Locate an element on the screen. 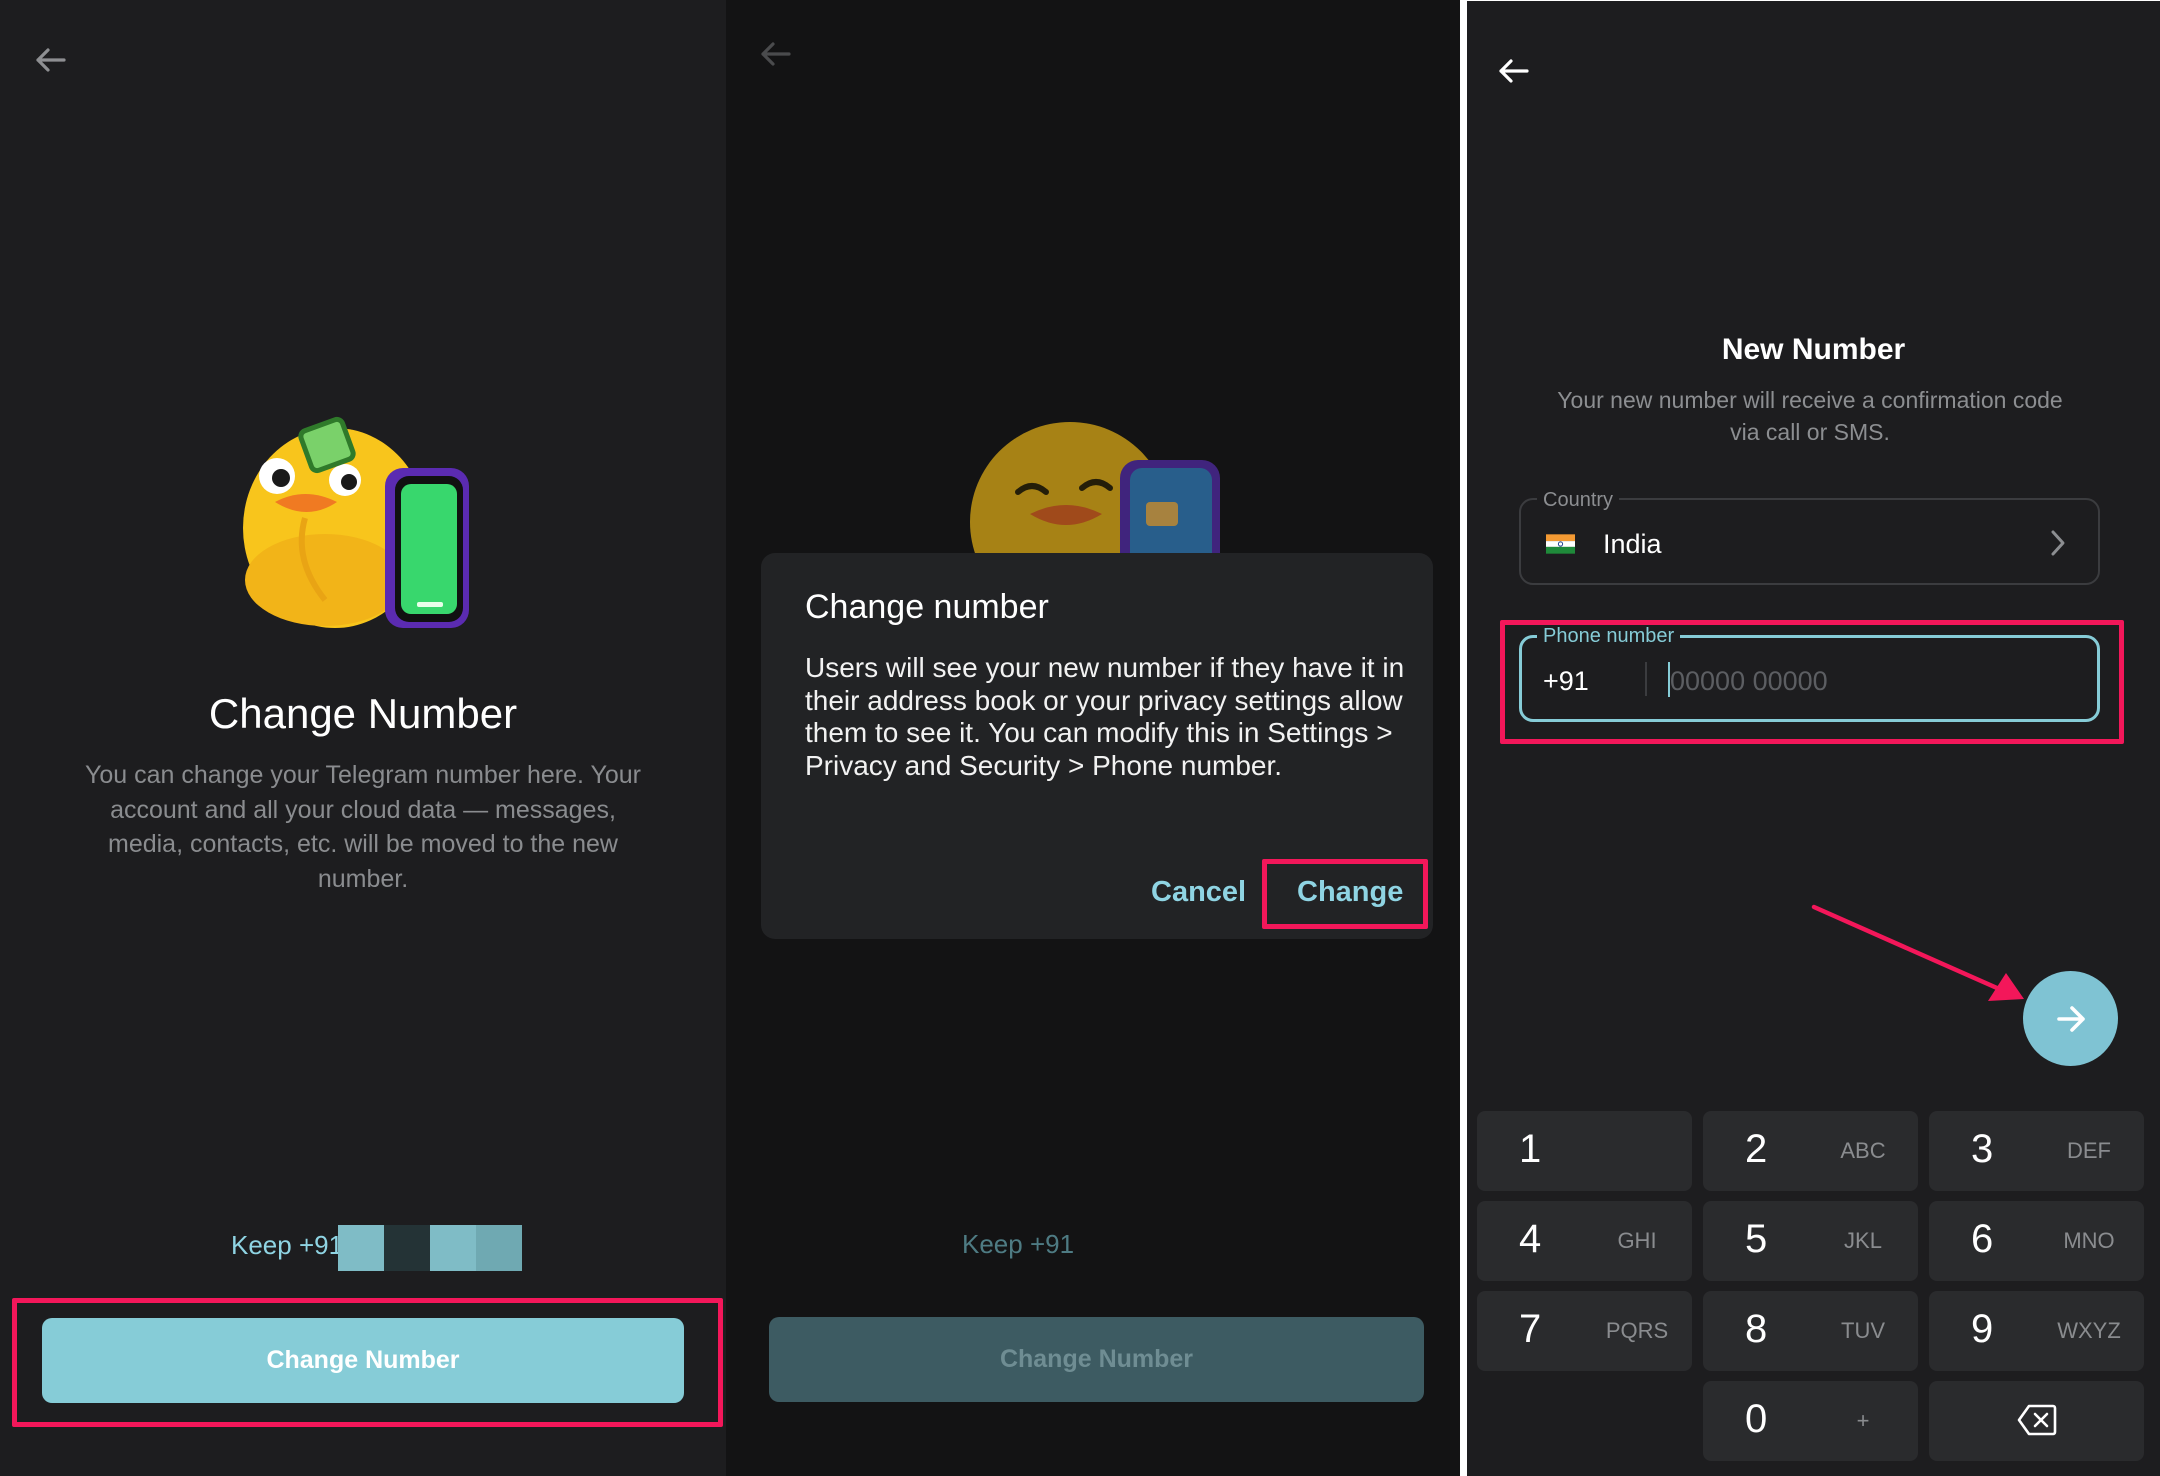 Image resolution: width=2160 pixels, height=1476 pixels. keypad-key-3: 3 DEF is located at coordinates (2036, 1151).